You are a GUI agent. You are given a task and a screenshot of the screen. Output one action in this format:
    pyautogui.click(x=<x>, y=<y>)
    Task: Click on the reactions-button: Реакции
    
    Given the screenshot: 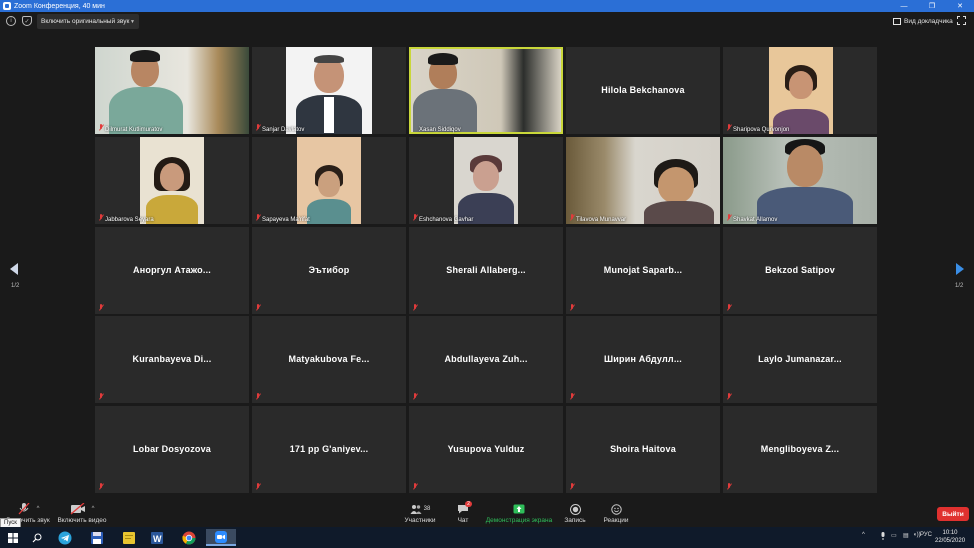 What is the action you would take?
    pyautogui.click(x=616, y=515)
    